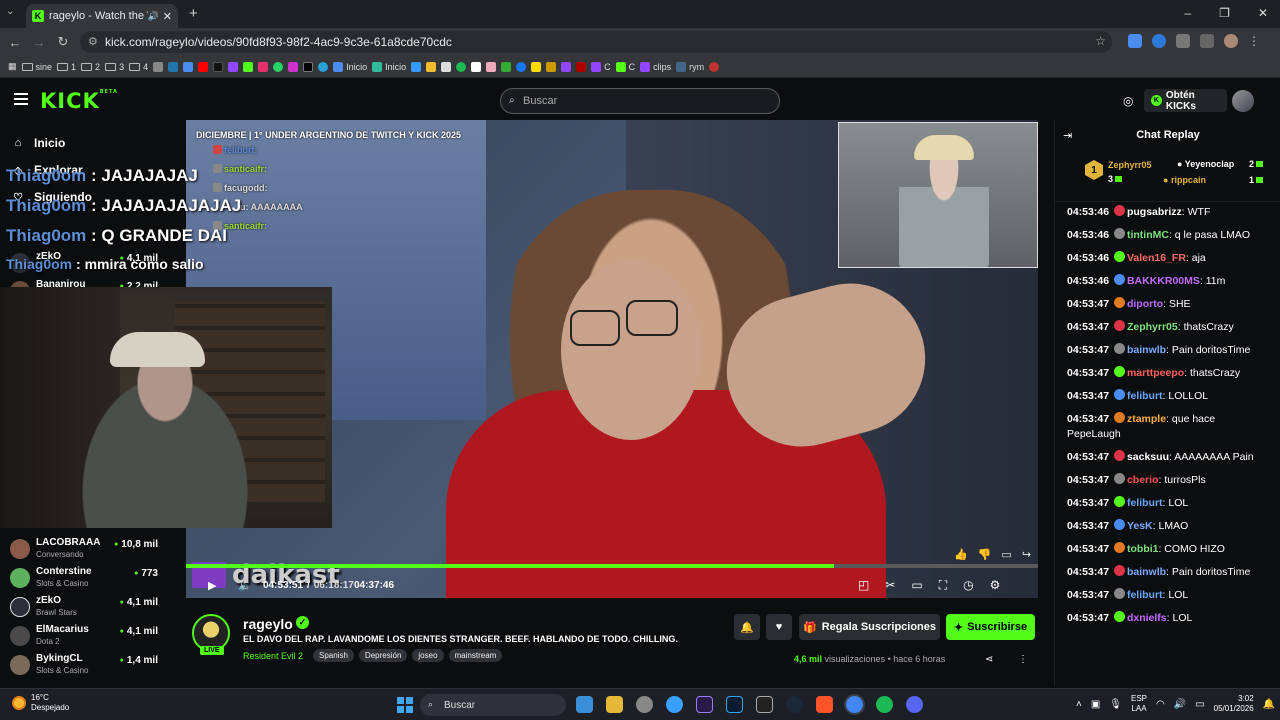  I want to click on speaker-icon: 🔊, so click(153, 16).